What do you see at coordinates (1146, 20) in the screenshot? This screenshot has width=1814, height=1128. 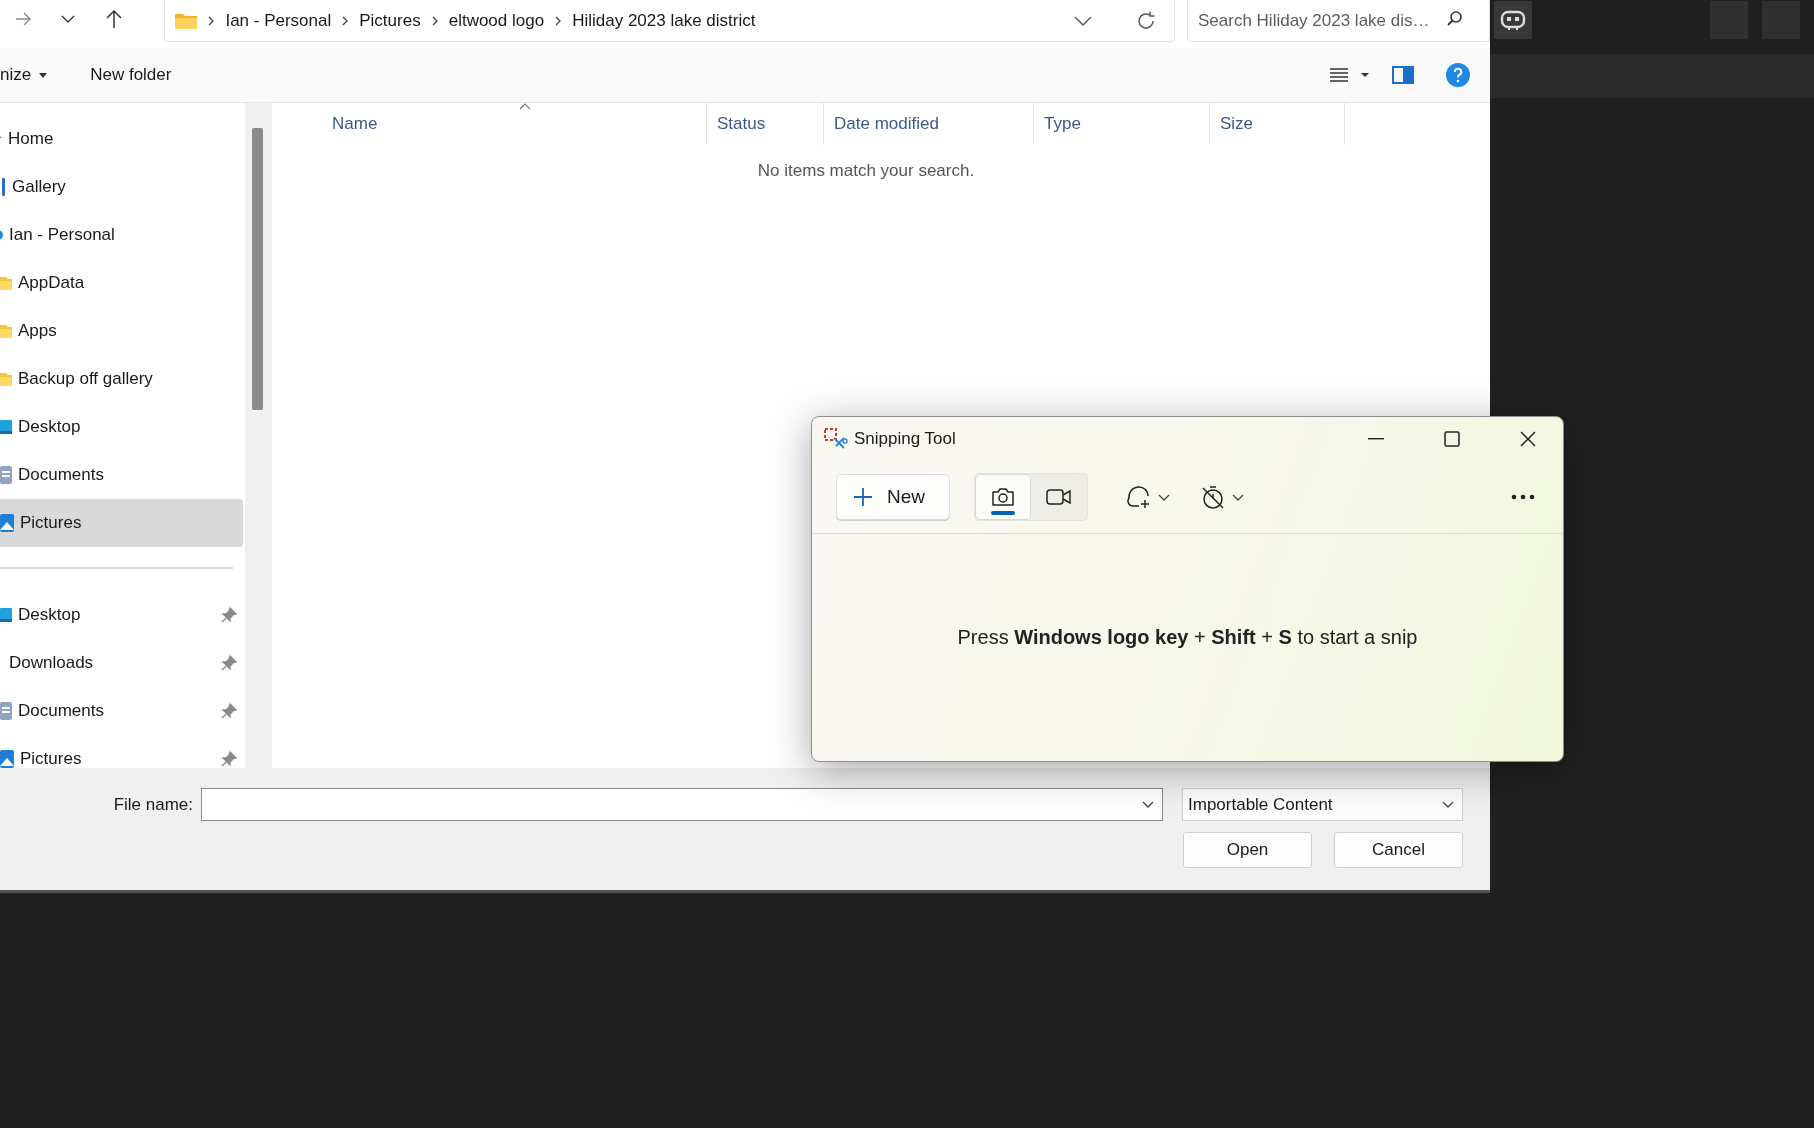 I see `refresh-icon` at bounding box center [1146, 20].